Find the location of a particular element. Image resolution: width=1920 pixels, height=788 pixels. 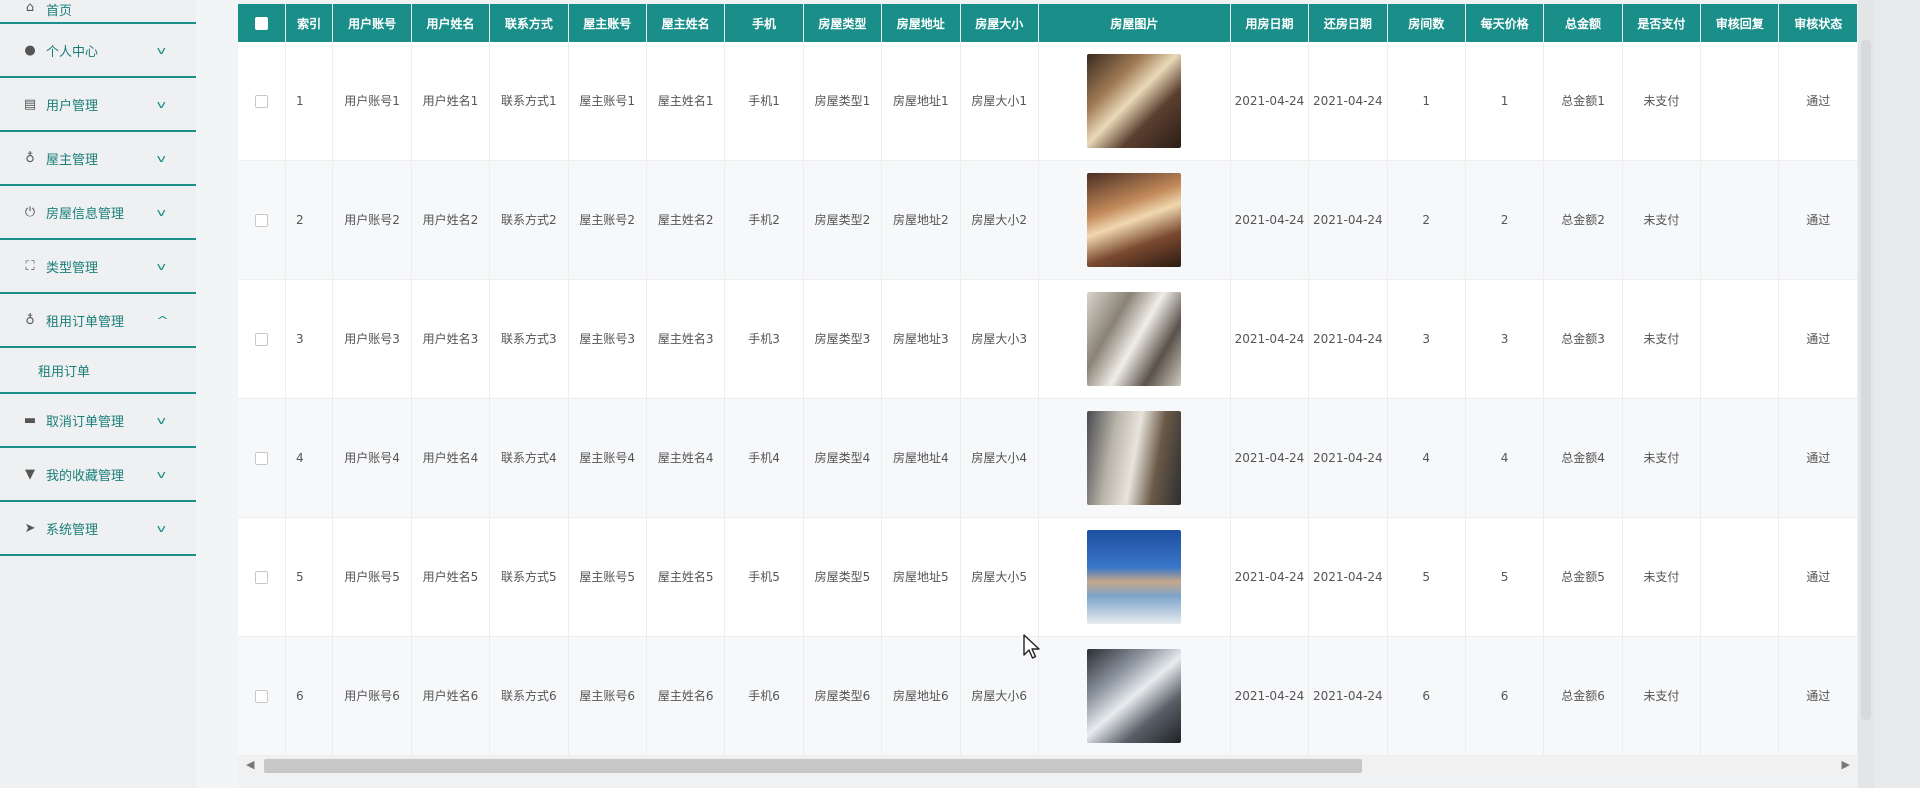

column-header: 房屋大小 is located at coordinates (999, 23).